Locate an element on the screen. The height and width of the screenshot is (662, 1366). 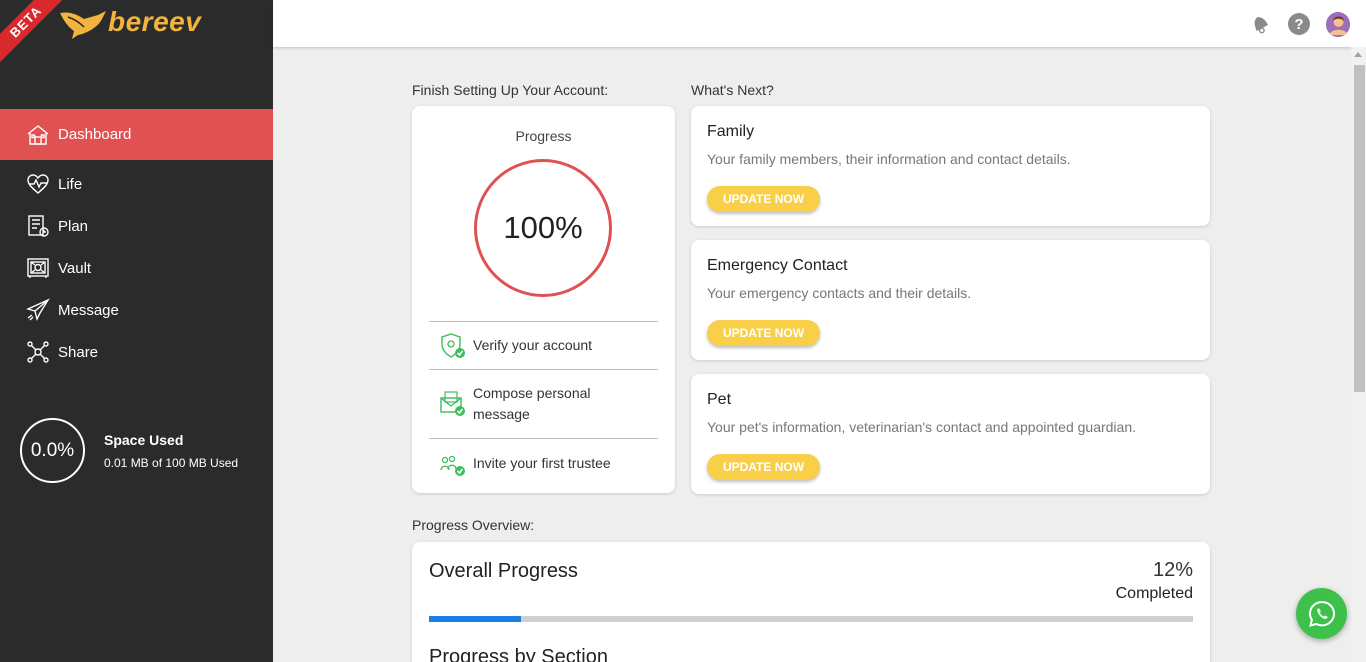
whatsapp-chat-button is located at coordinates (1321, 613).